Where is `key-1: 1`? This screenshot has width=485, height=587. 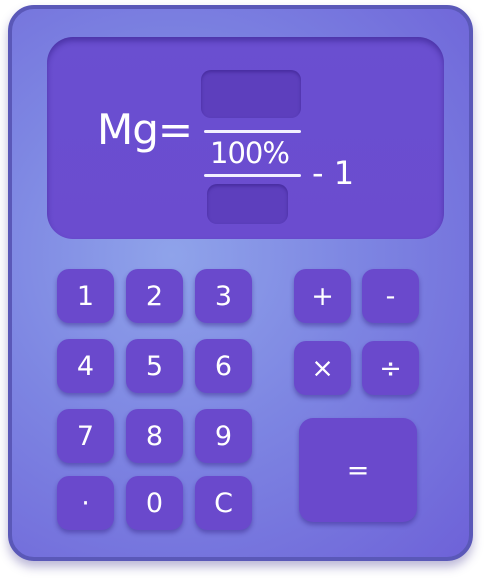 key-1: 1 is located at coordinates (85, 296).